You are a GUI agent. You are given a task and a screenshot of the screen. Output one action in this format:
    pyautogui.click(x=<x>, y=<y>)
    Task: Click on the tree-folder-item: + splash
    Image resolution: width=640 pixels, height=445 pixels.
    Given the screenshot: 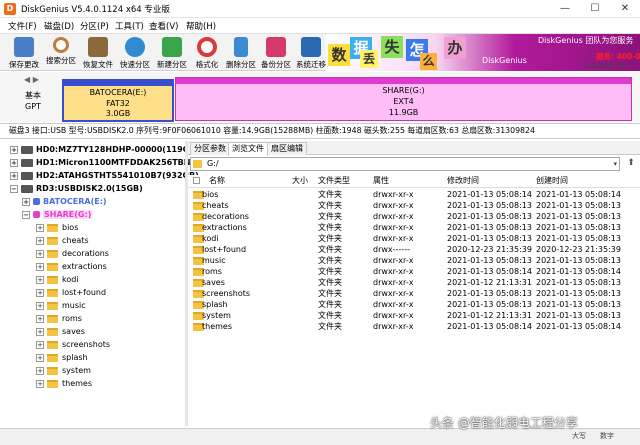 What is the action you would take?
    pyautogui.click(x=62, y=357)
    